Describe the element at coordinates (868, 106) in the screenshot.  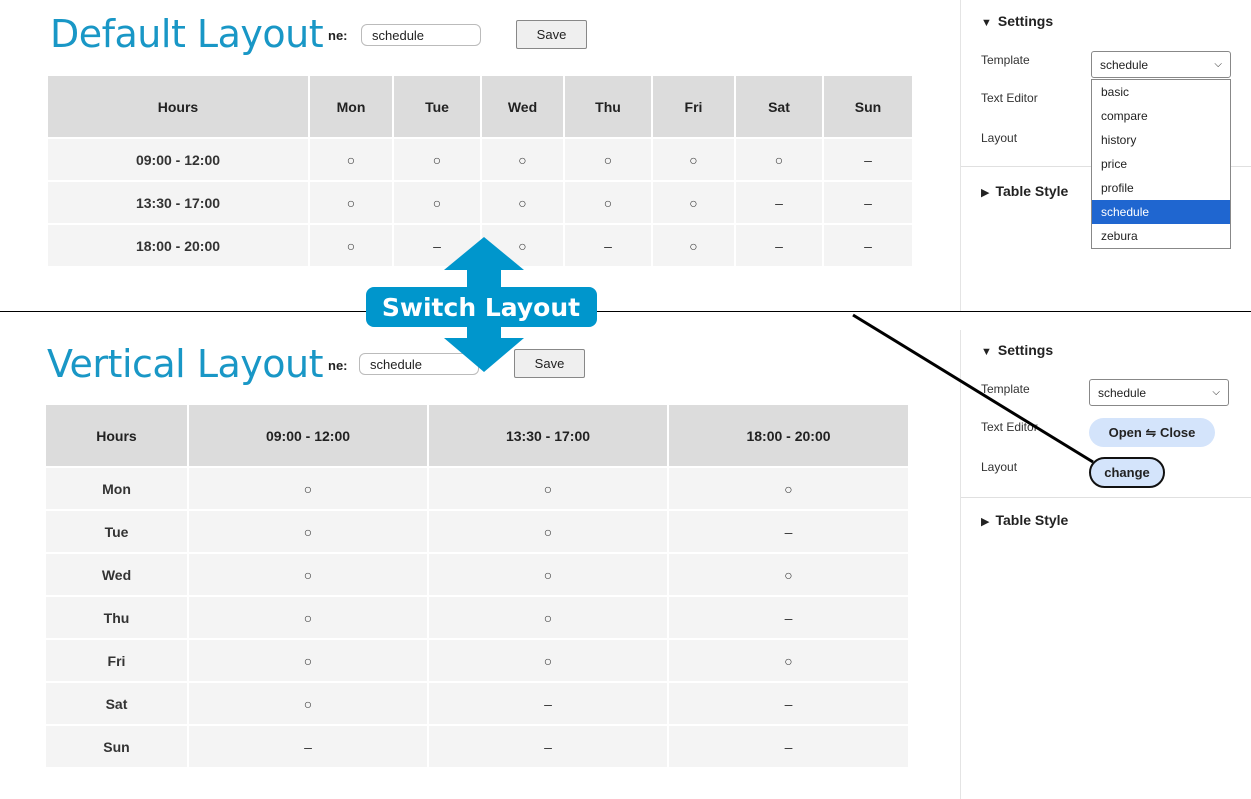
I see `default-header-cell: Sun` at that location.